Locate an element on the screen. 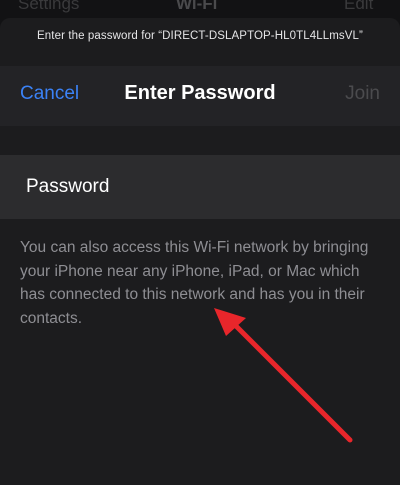 The image size is (400, 485). background-title: Wi-Fi is located at coordinates (197, 6).